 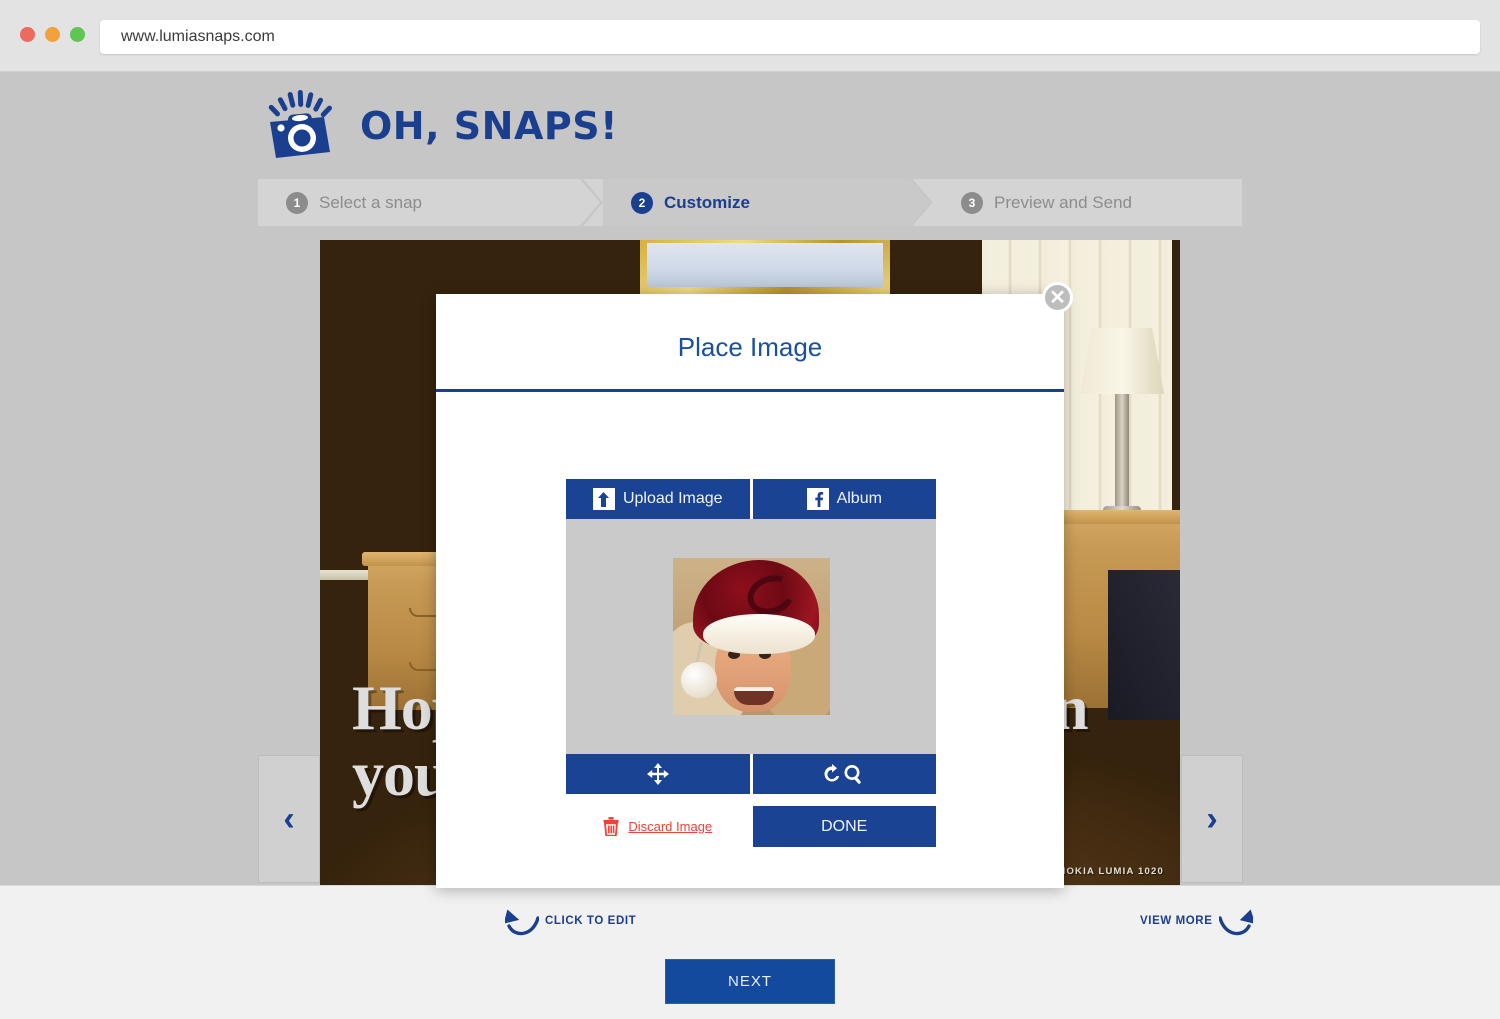 I want to click on bottom-action-bar: CLICK TO EDIT VIEW MORE NEXT, so click(x=750, y=952).